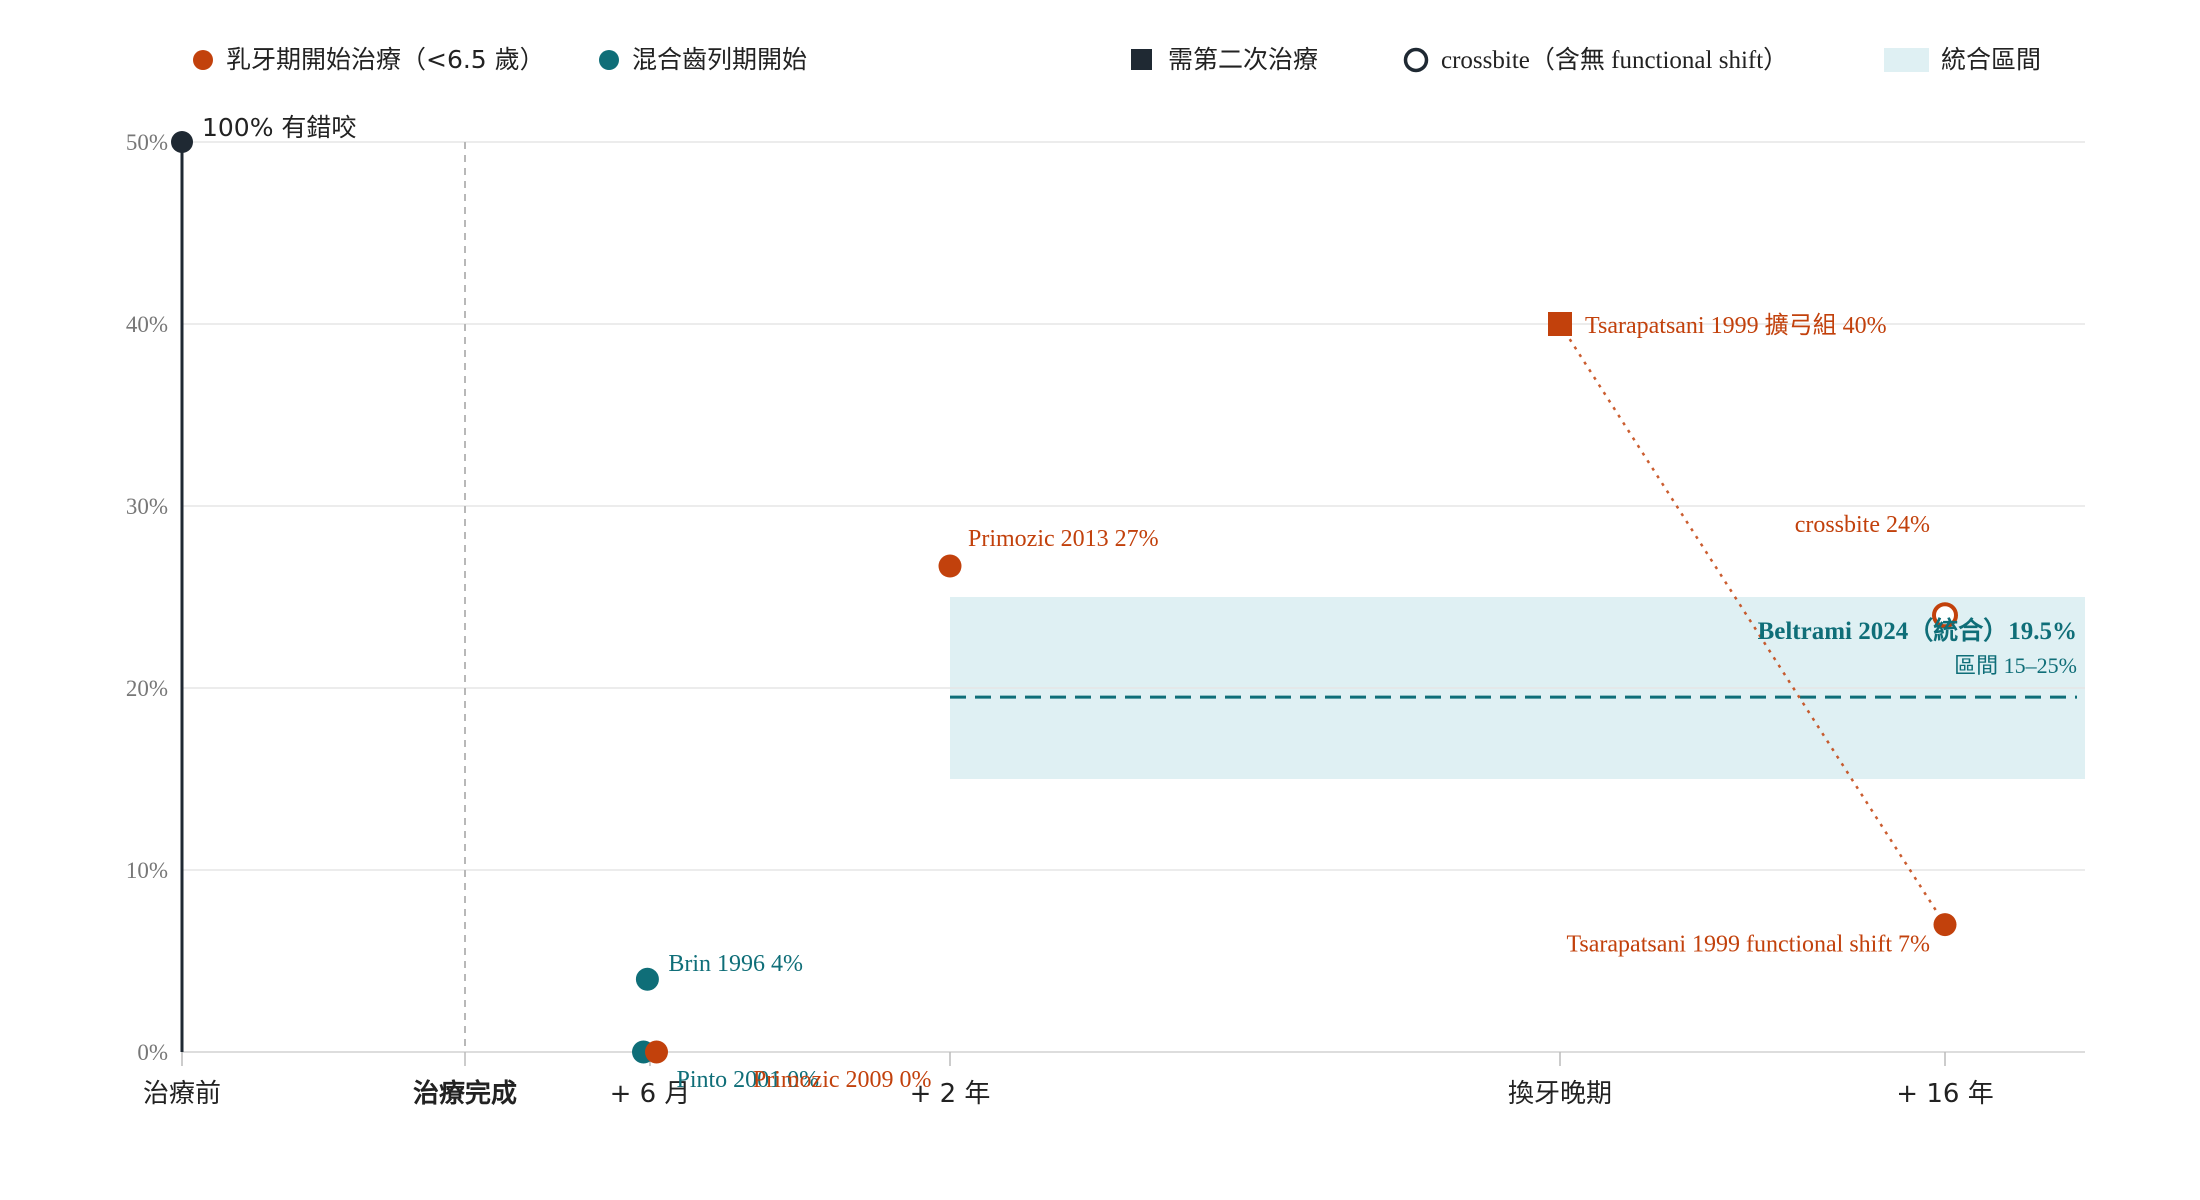 The height and width of the screenshot is (1200, 2200). I want to click on x-tick-label: + 16 年, so click(1944, 1094).